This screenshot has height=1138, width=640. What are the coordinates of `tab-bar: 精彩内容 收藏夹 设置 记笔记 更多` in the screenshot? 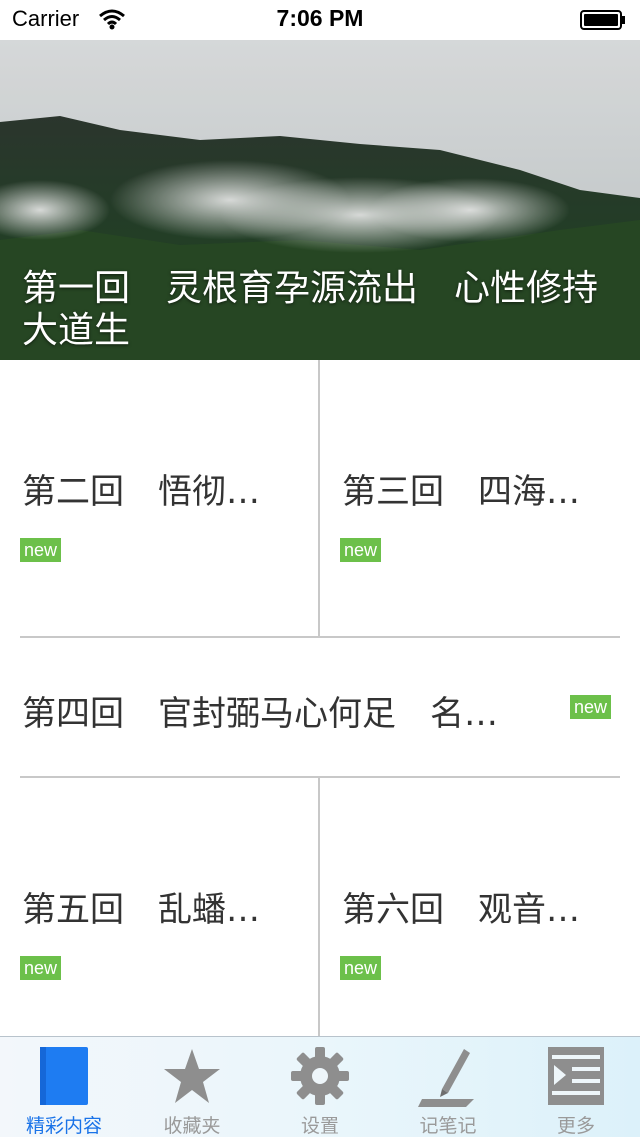 It's located at (320, 1086).